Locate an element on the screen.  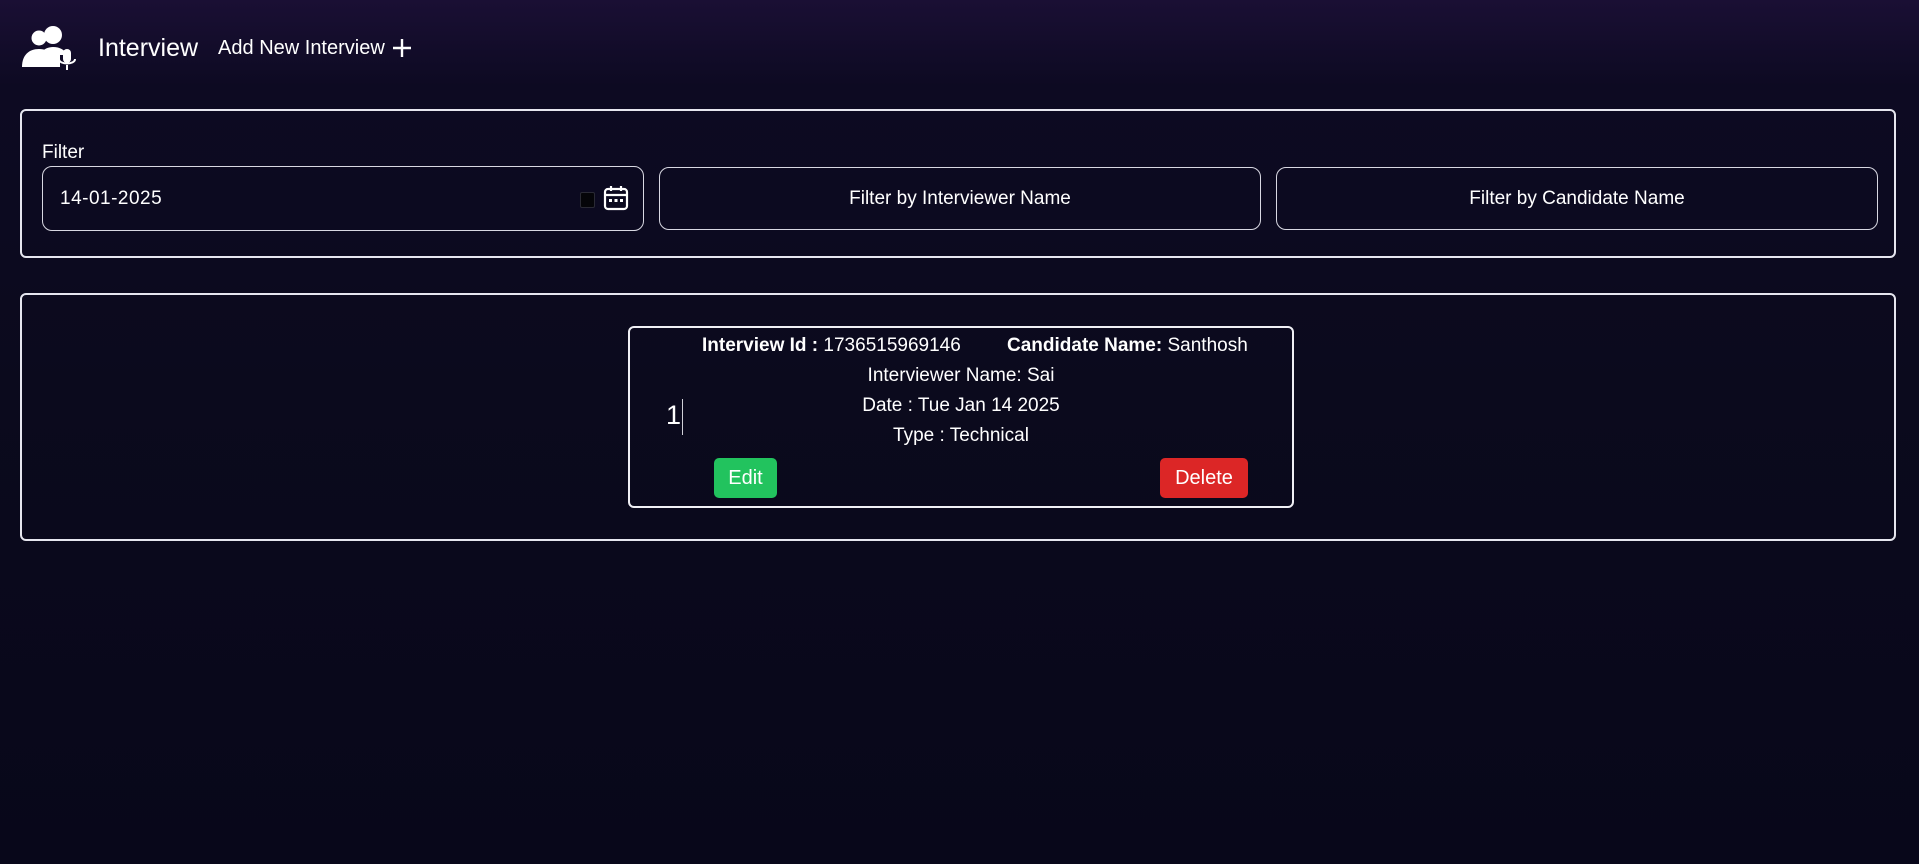
candidate-name-filter-placeholder: Filter by Candidate Name is located at coordinates (1577, 198).